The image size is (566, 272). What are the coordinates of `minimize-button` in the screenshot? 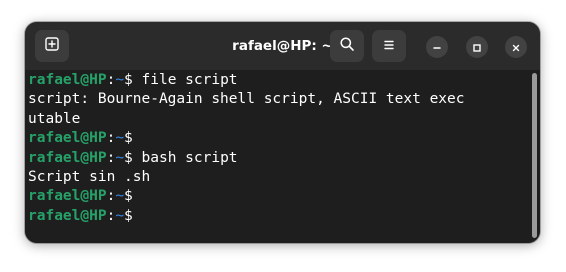 It's located at (437, 47).